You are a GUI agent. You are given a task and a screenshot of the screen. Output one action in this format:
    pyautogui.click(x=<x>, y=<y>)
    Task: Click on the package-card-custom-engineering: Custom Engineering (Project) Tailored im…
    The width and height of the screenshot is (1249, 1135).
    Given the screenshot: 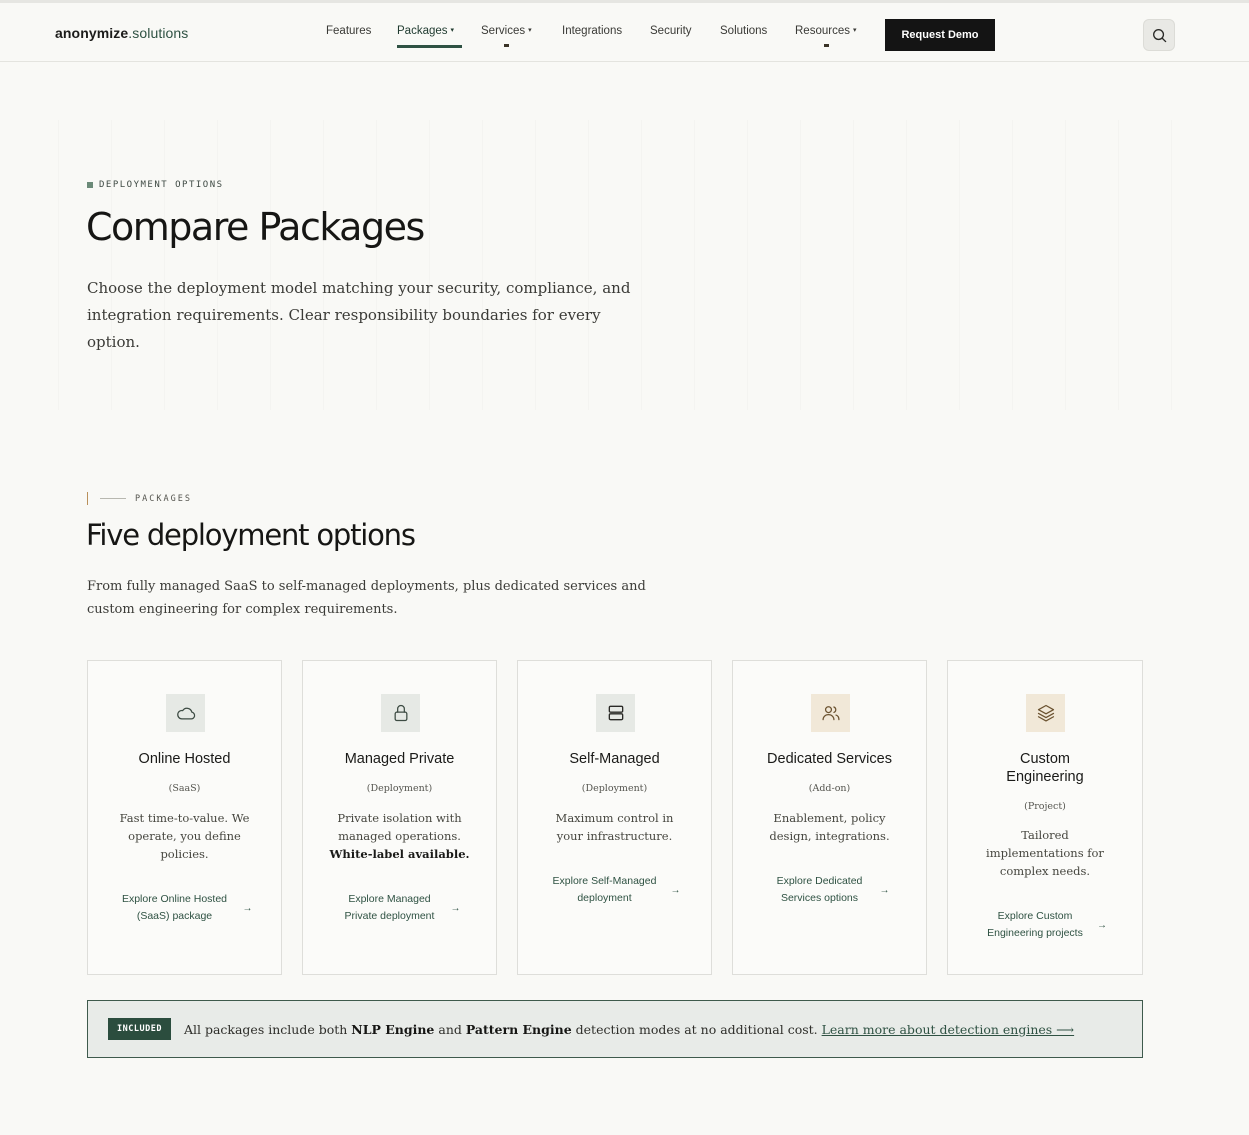 What is the action you would take?
    pyautogui.click(x=1045, y=817)
    